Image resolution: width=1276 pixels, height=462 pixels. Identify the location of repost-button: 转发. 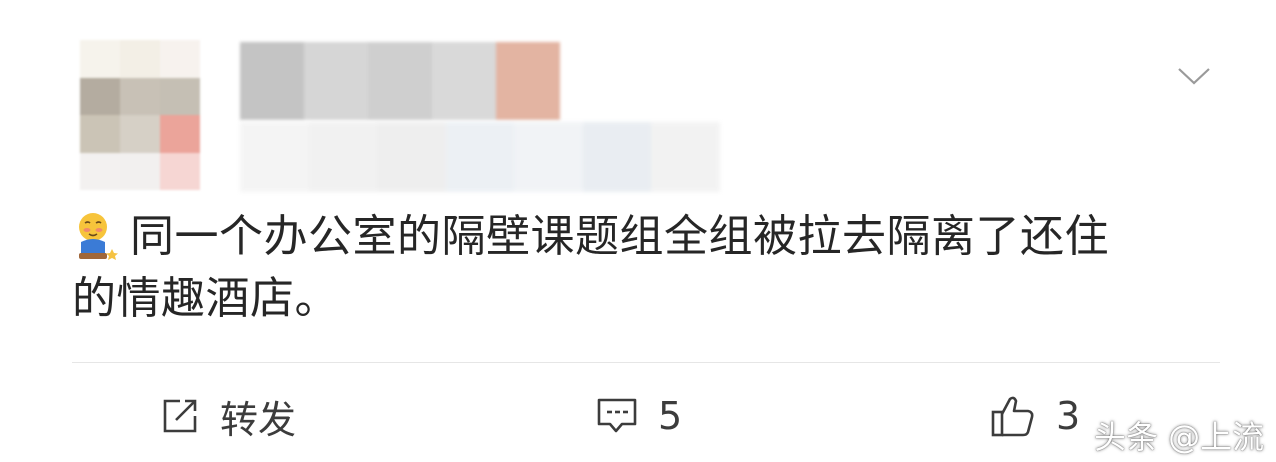
(228, 416).